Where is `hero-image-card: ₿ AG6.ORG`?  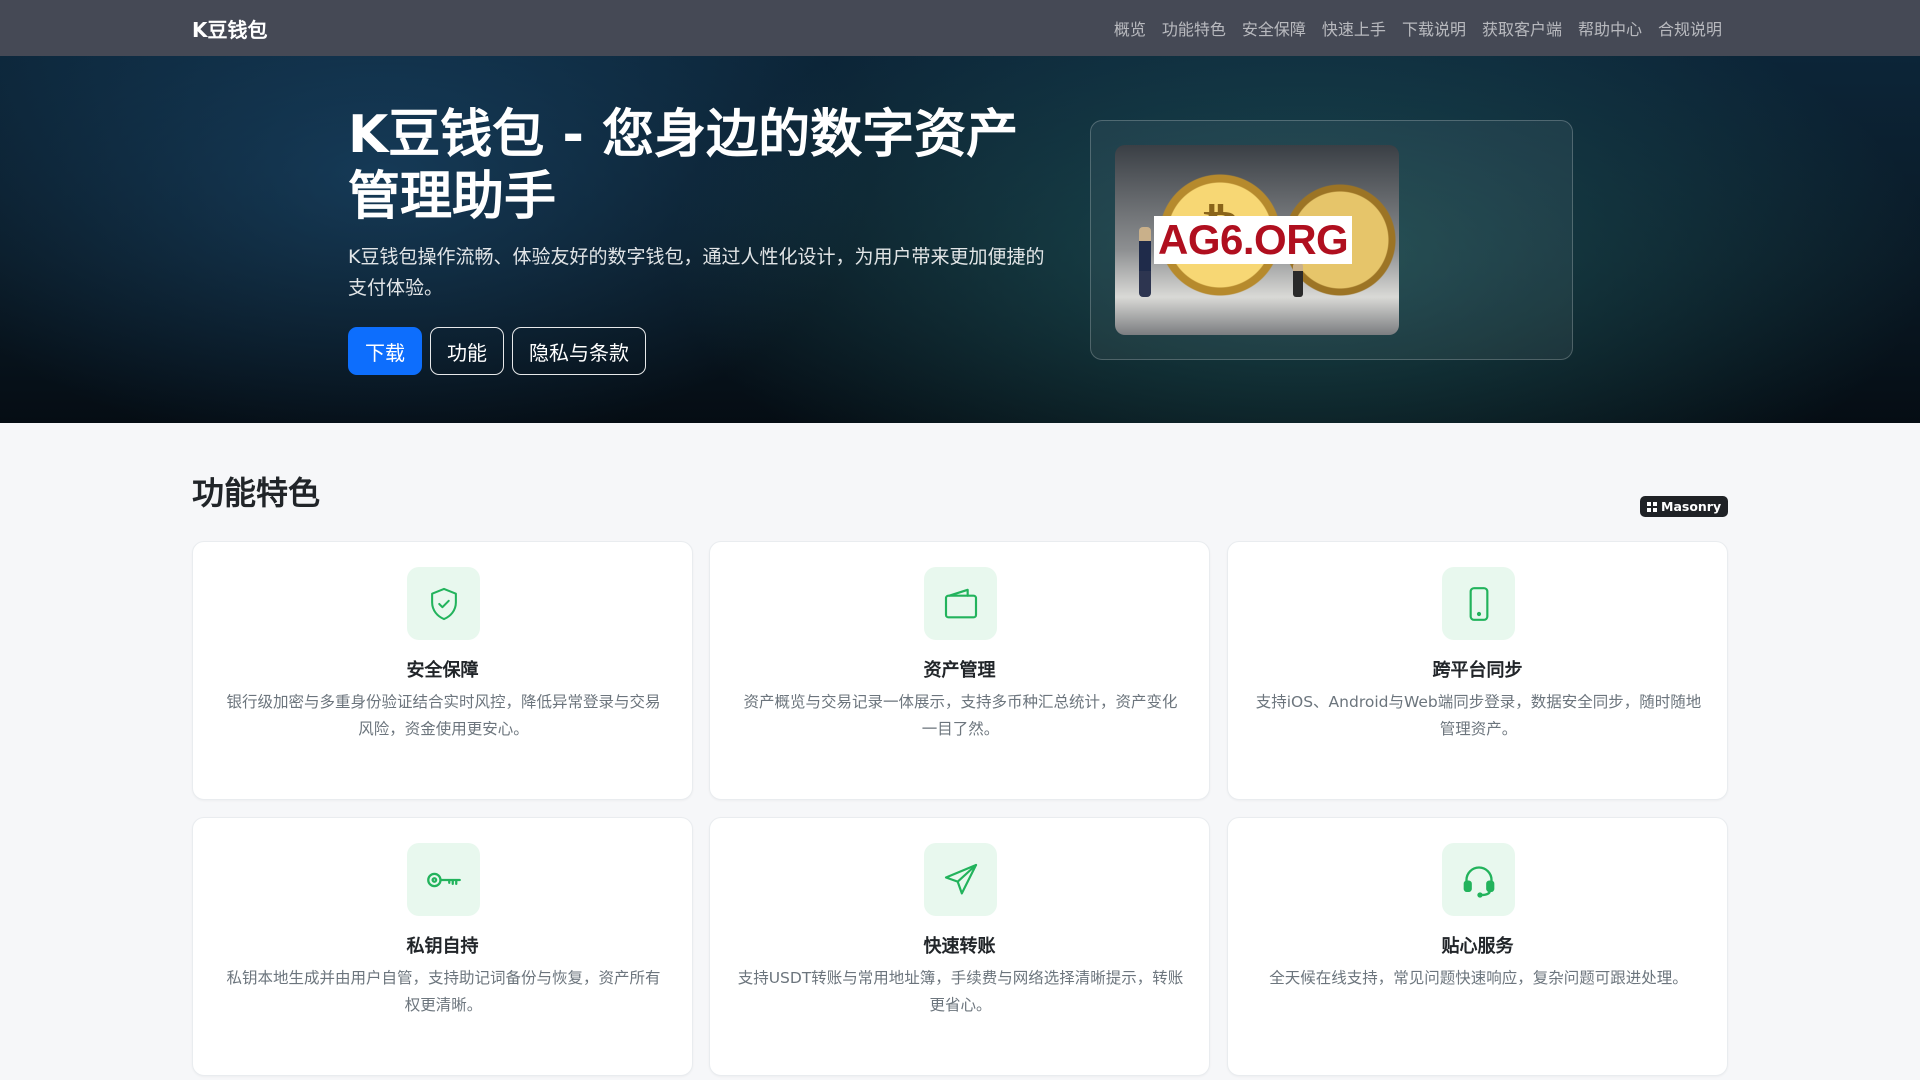 hero-image-card: ₿ AG6.ORG is located at coordinates (1331, 240).